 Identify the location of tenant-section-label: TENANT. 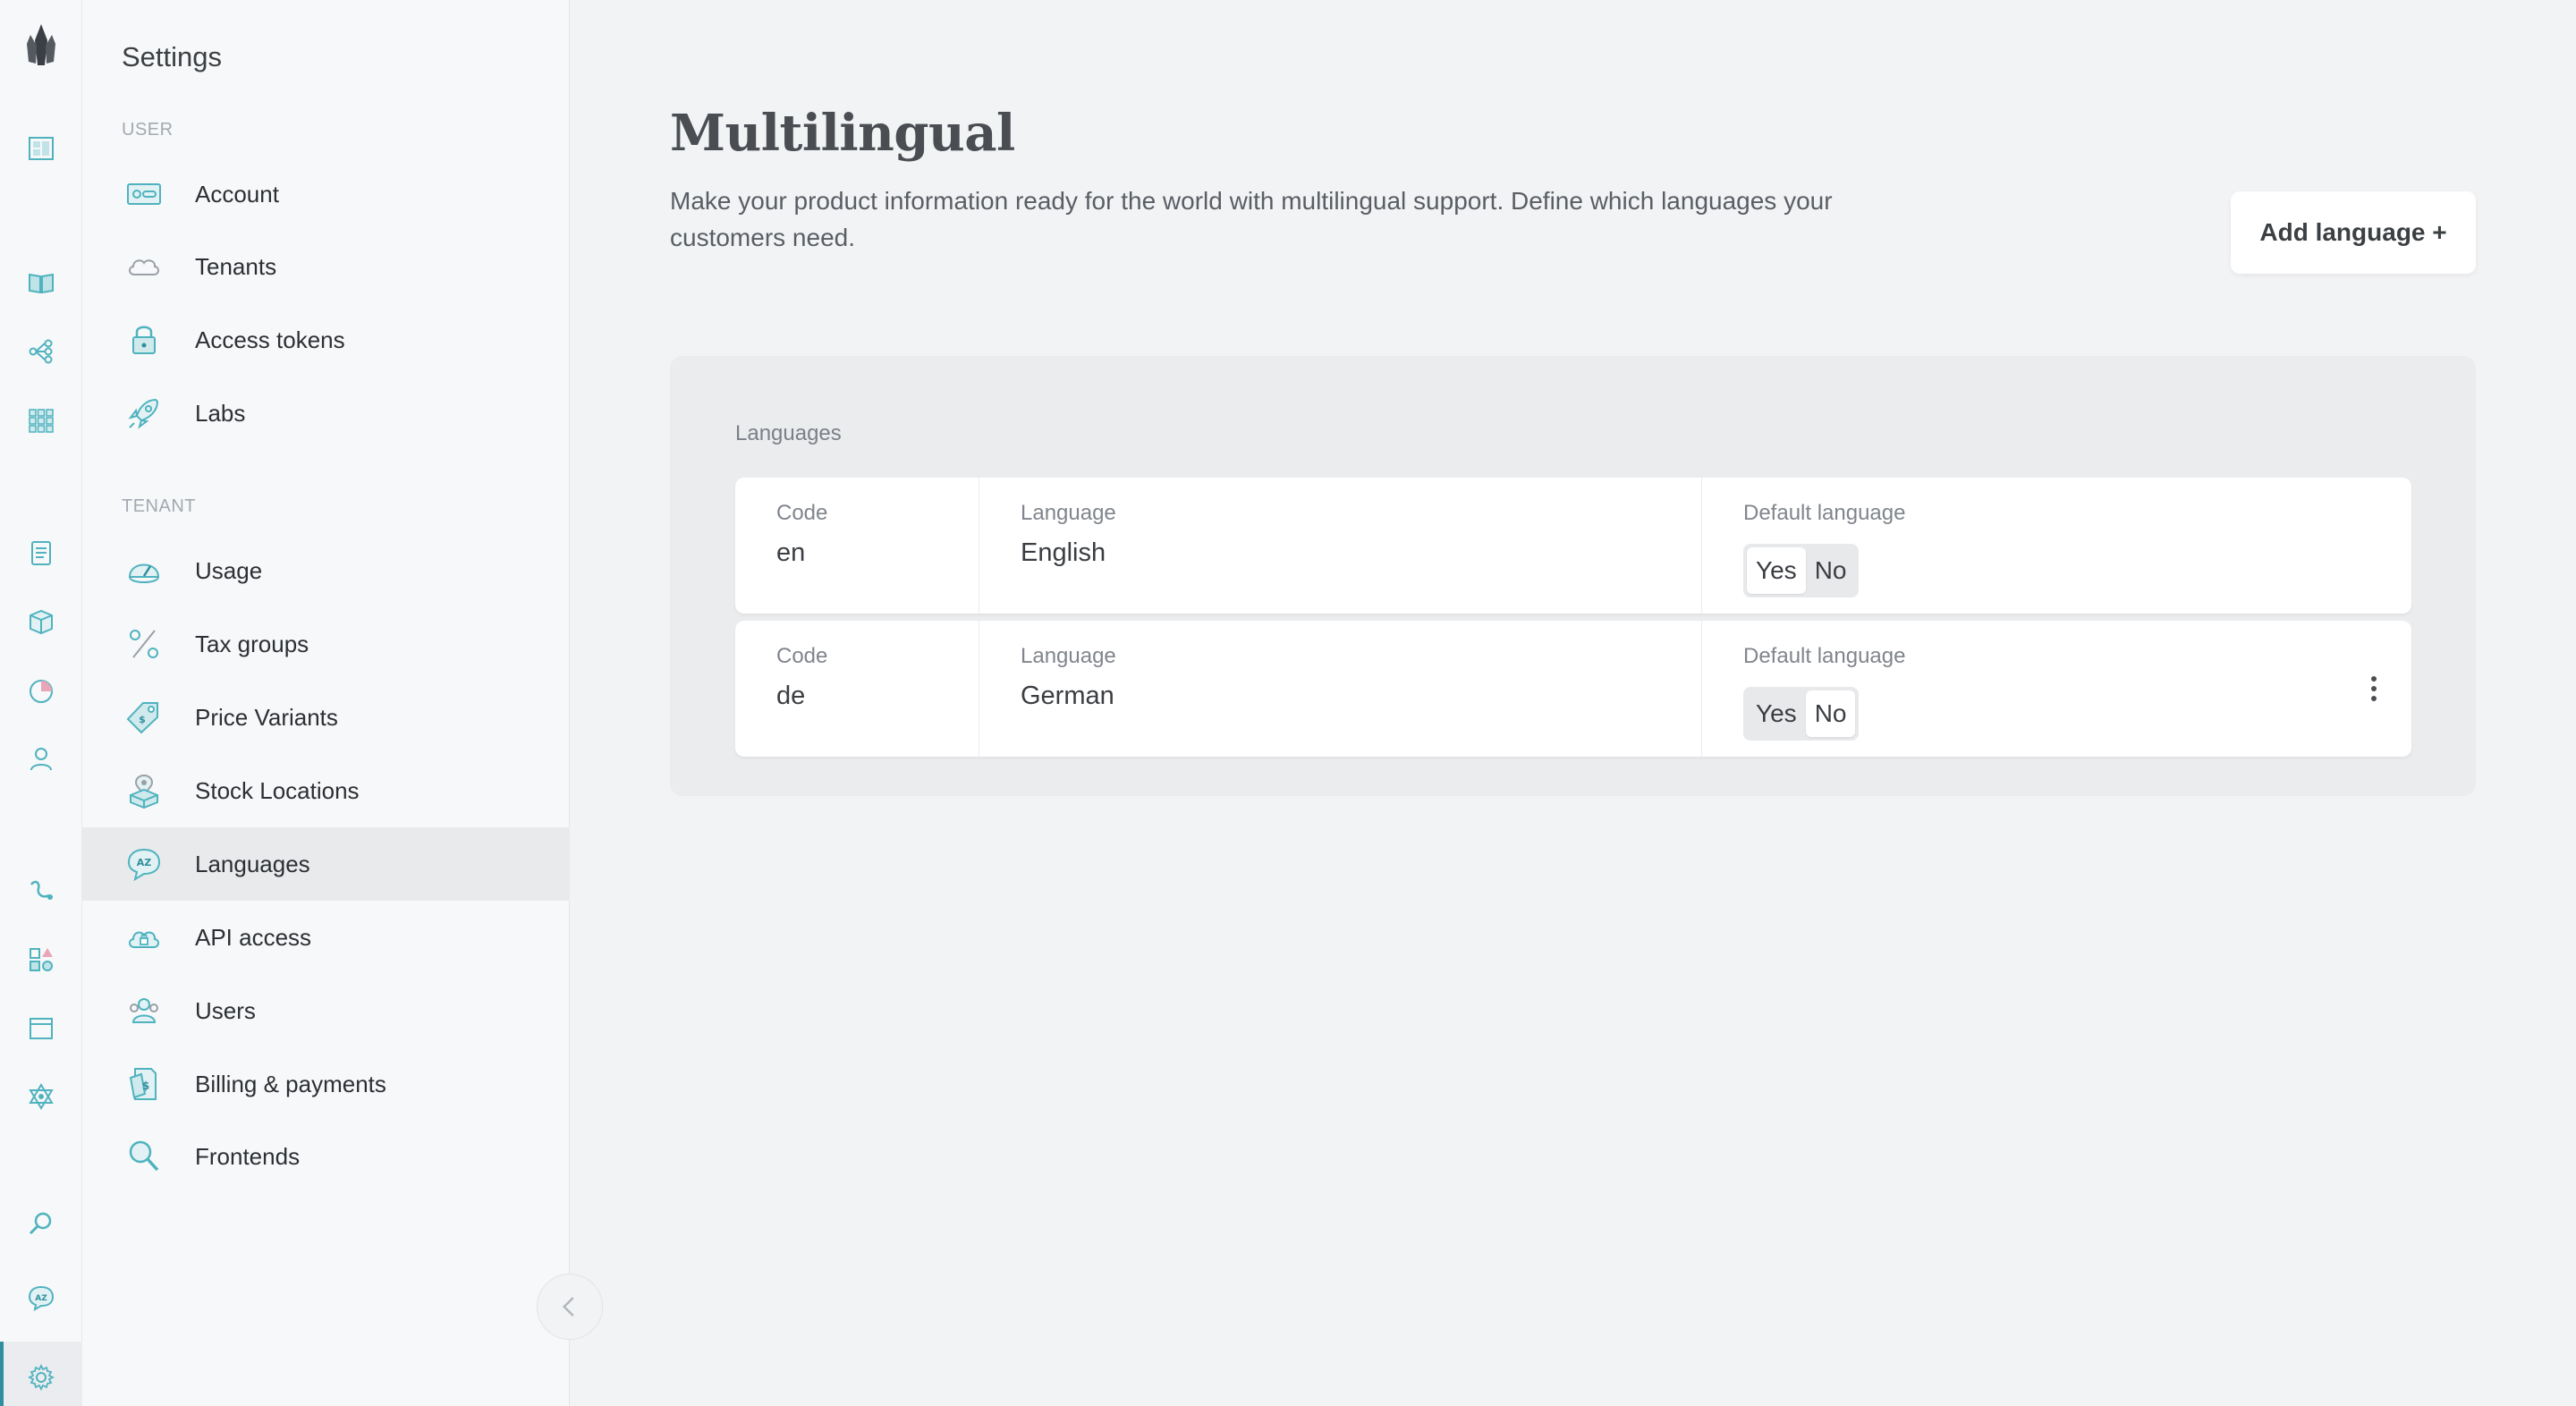
(159, 506).